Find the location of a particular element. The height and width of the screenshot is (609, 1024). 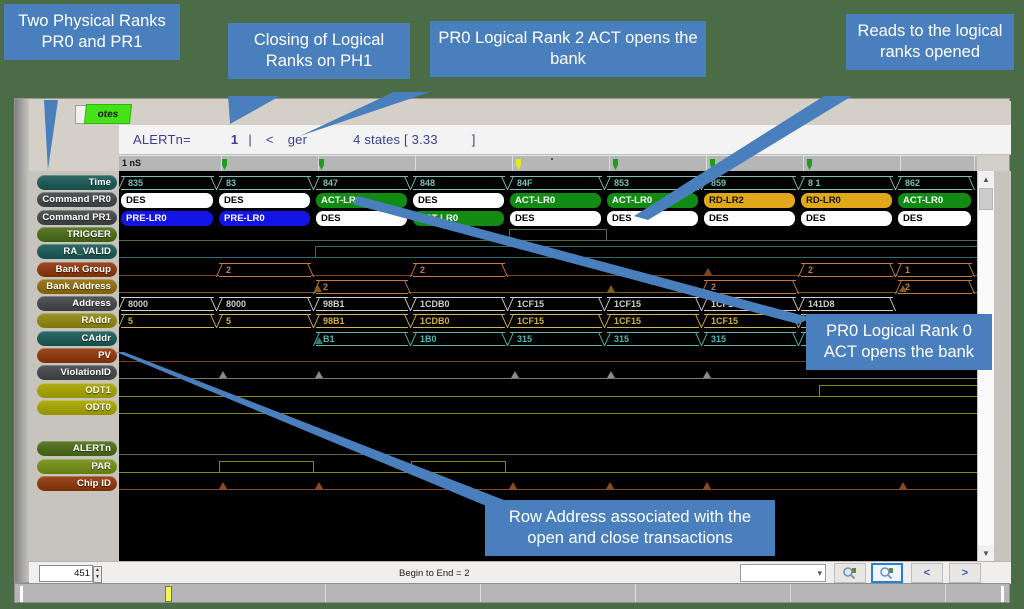

waveform-value-text: PRE-LR0 is located at coordinates (244, 218).